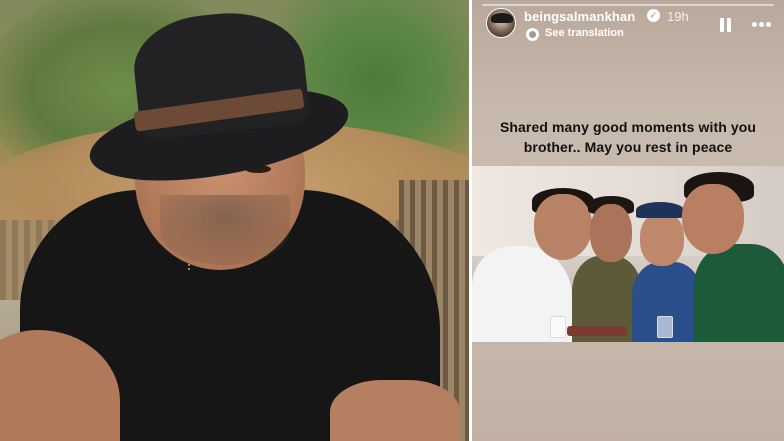 The height and width of the screenshot is (441, 784). I want to click on beard, so click(225, 230).